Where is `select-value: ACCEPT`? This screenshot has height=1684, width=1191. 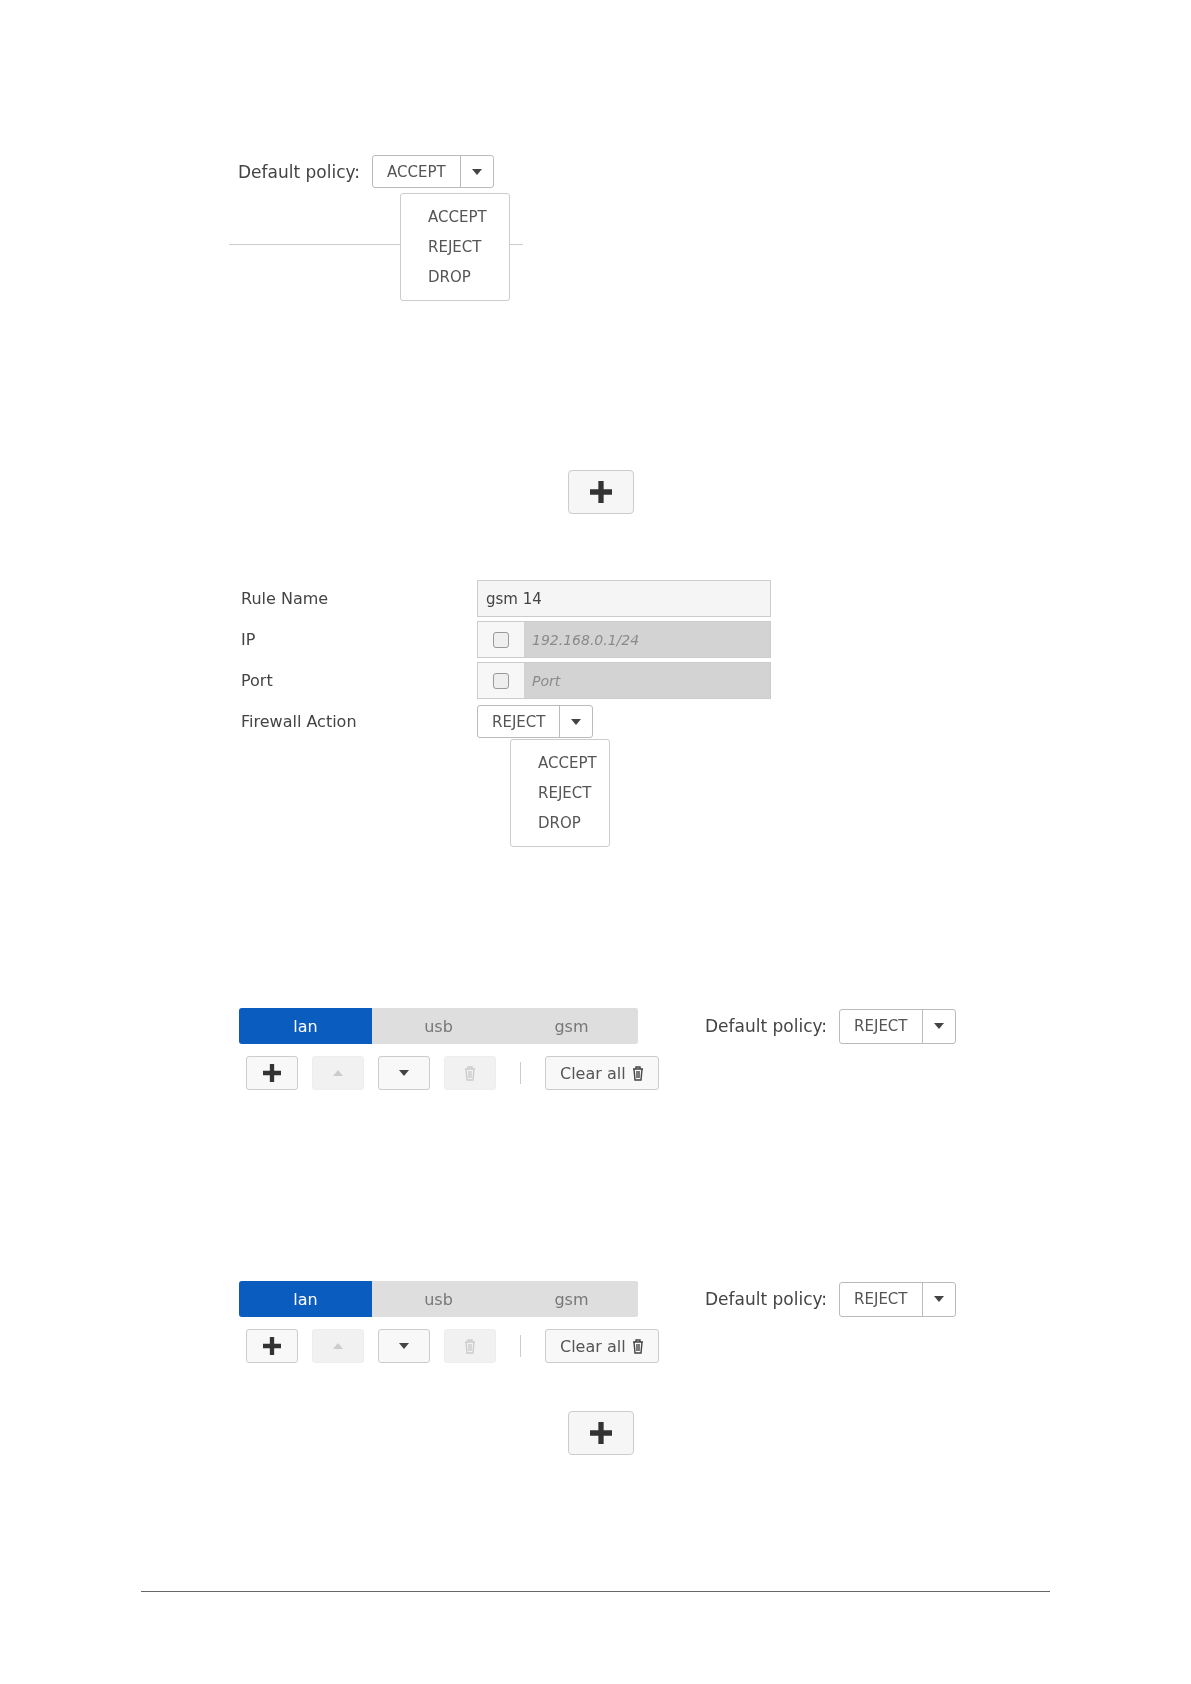 select-value: ACCEPT is located at coordinates (417, 171).